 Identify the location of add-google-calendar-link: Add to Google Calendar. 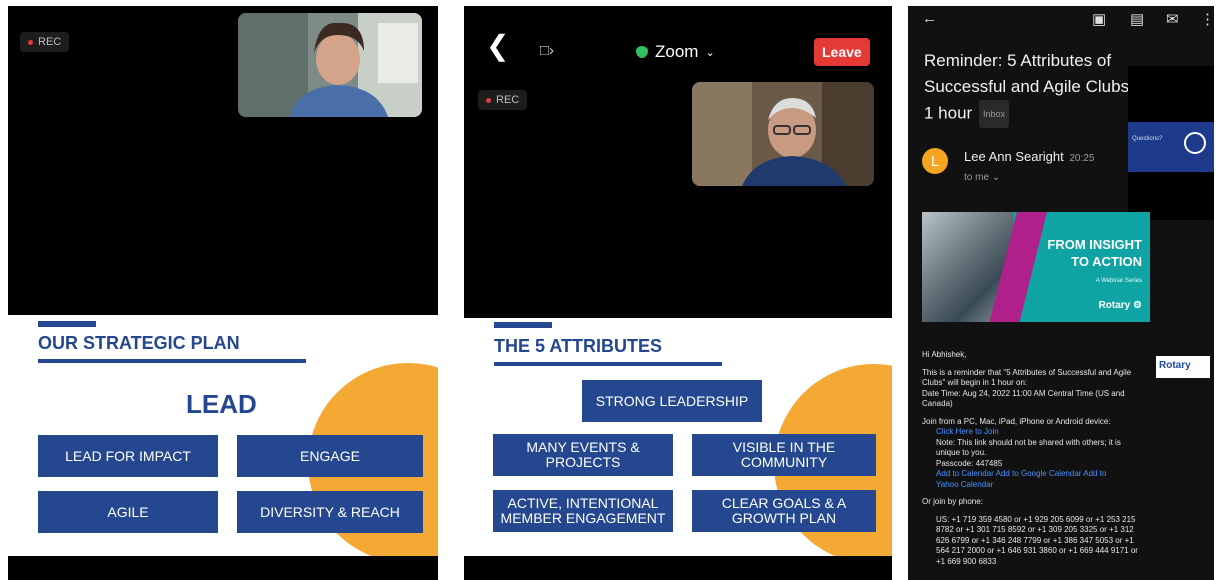
(1039, 473).